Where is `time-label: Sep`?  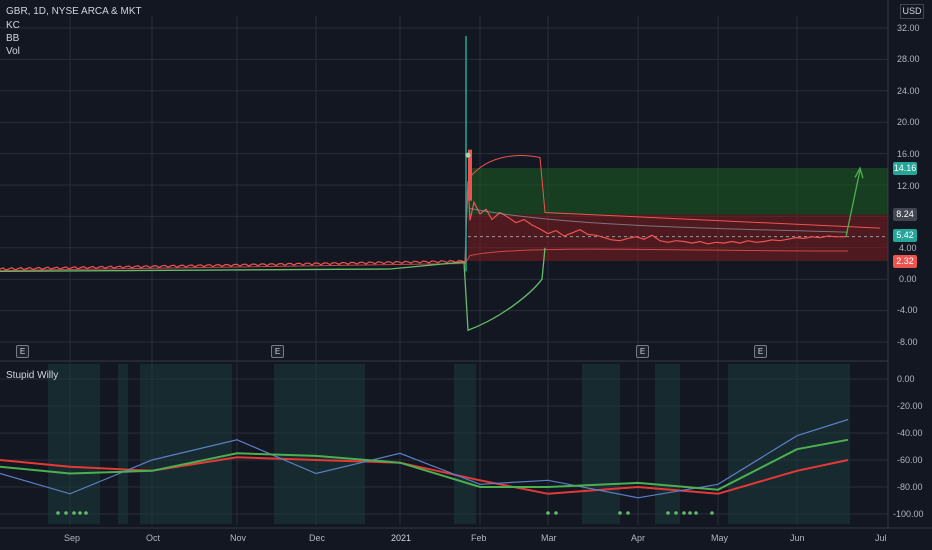
time-label: Sep is located at coordinates (72, 538).